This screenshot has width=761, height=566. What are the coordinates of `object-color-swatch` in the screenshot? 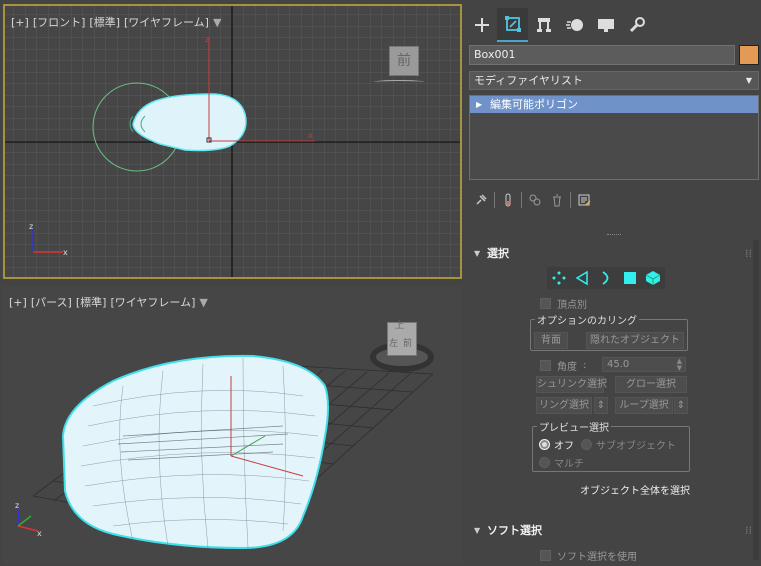 It's located at (749, 55).